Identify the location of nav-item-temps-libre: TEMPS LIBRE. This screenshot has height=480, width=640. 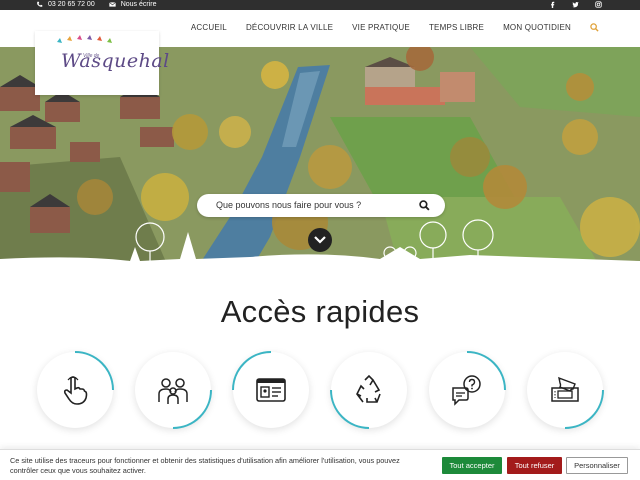
(456, 28).